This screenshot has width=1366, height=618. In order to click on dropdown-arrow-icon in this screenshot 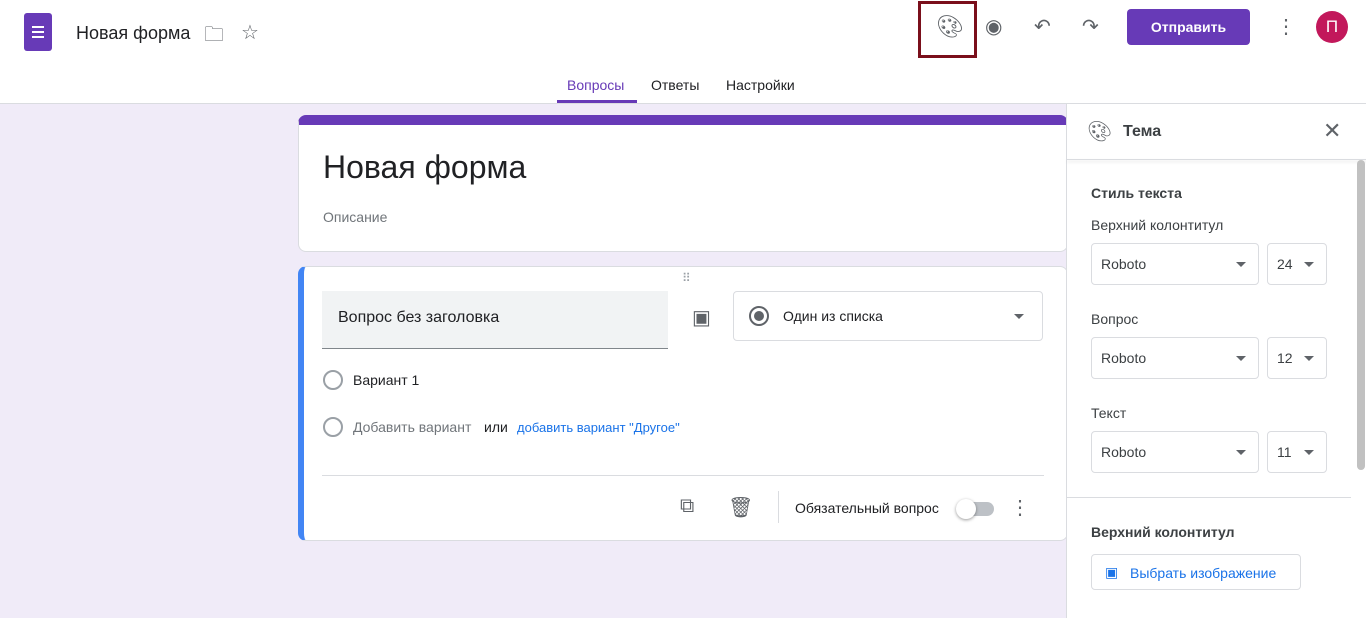, I will do `click(1019, 319)`.